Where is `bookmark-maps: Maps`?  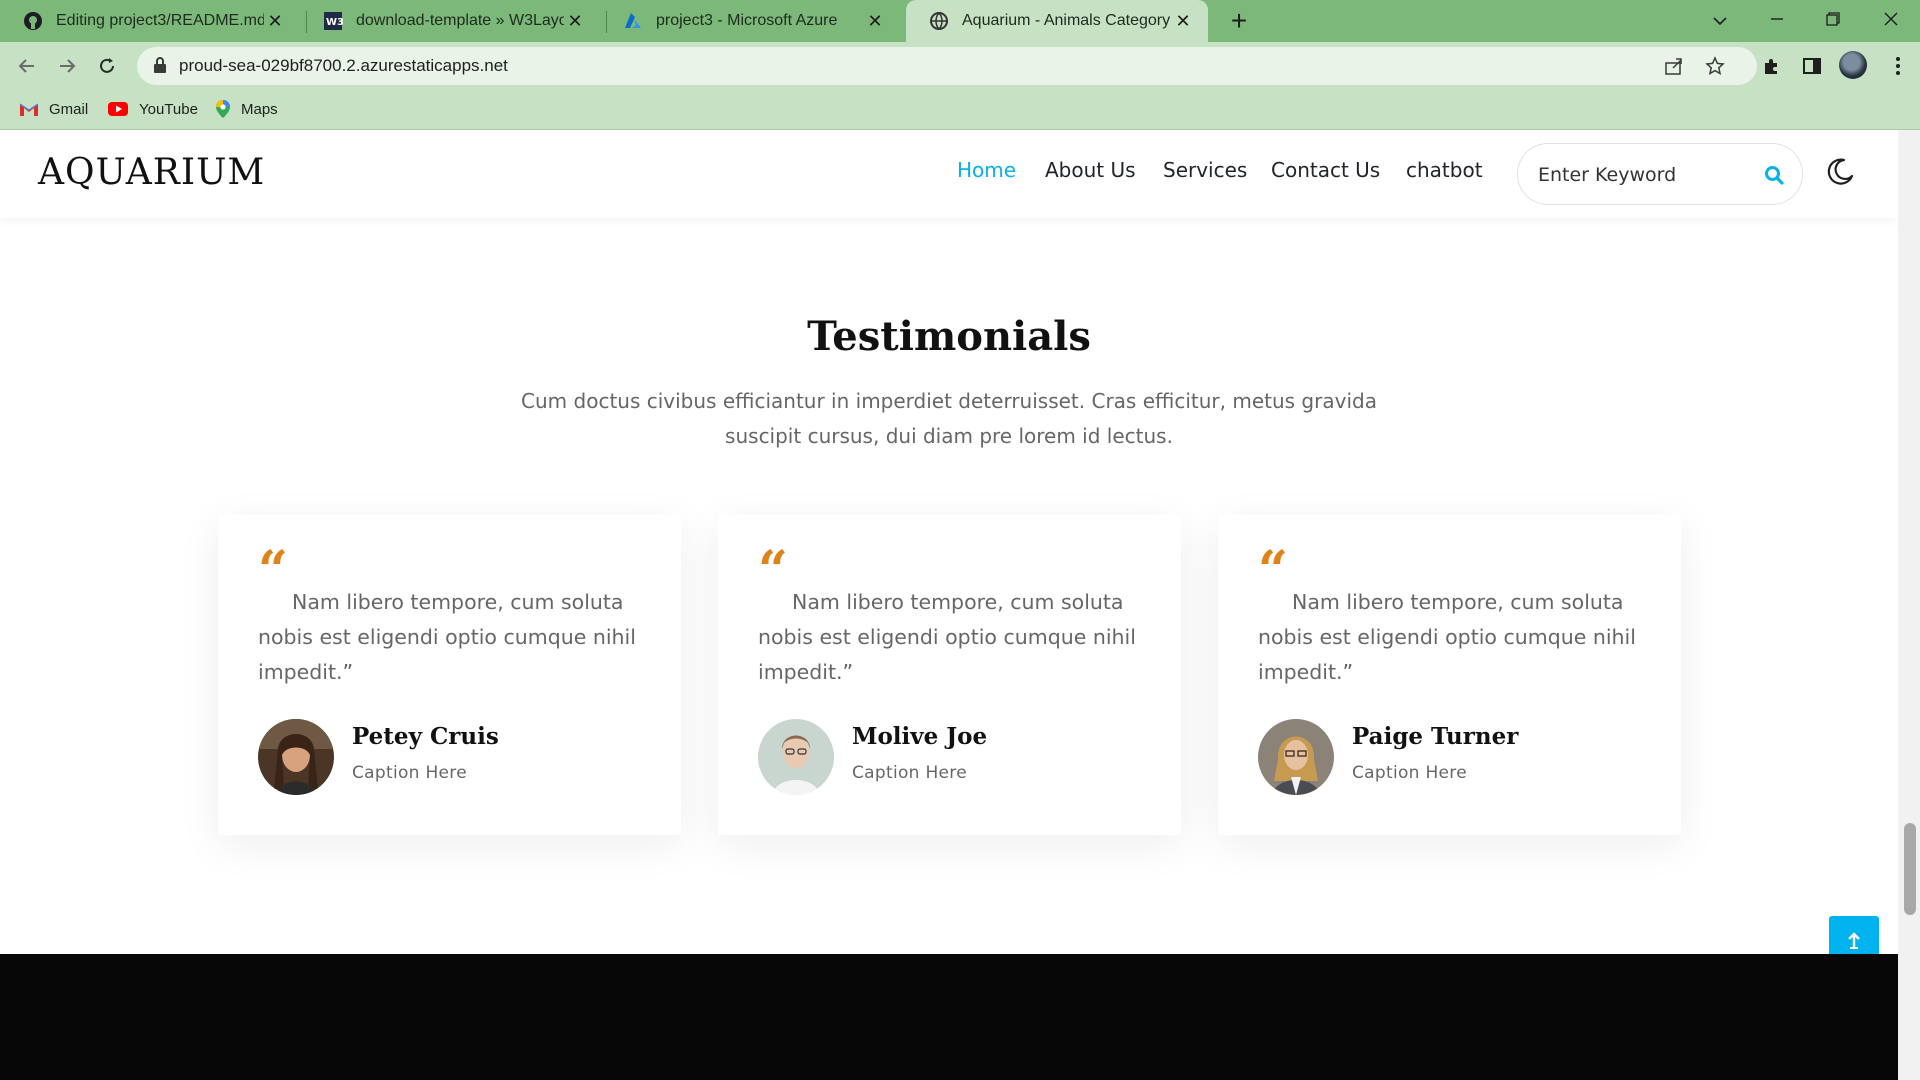
bookmark-maps: Maps is located at coordinates (246, 109).